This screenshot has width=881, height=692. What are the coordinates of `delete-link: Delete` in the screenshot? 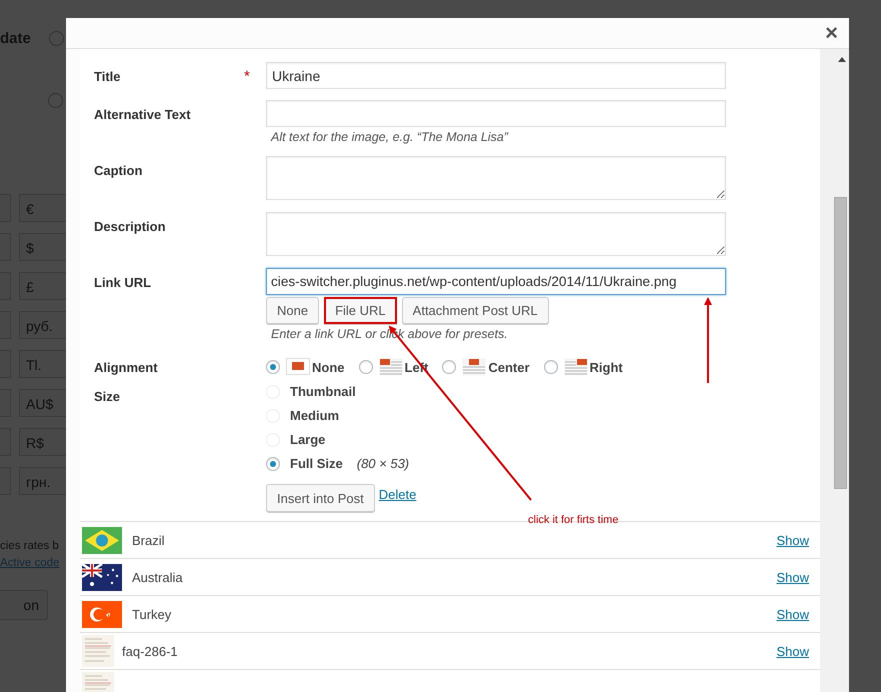 It's located at (397, 493).